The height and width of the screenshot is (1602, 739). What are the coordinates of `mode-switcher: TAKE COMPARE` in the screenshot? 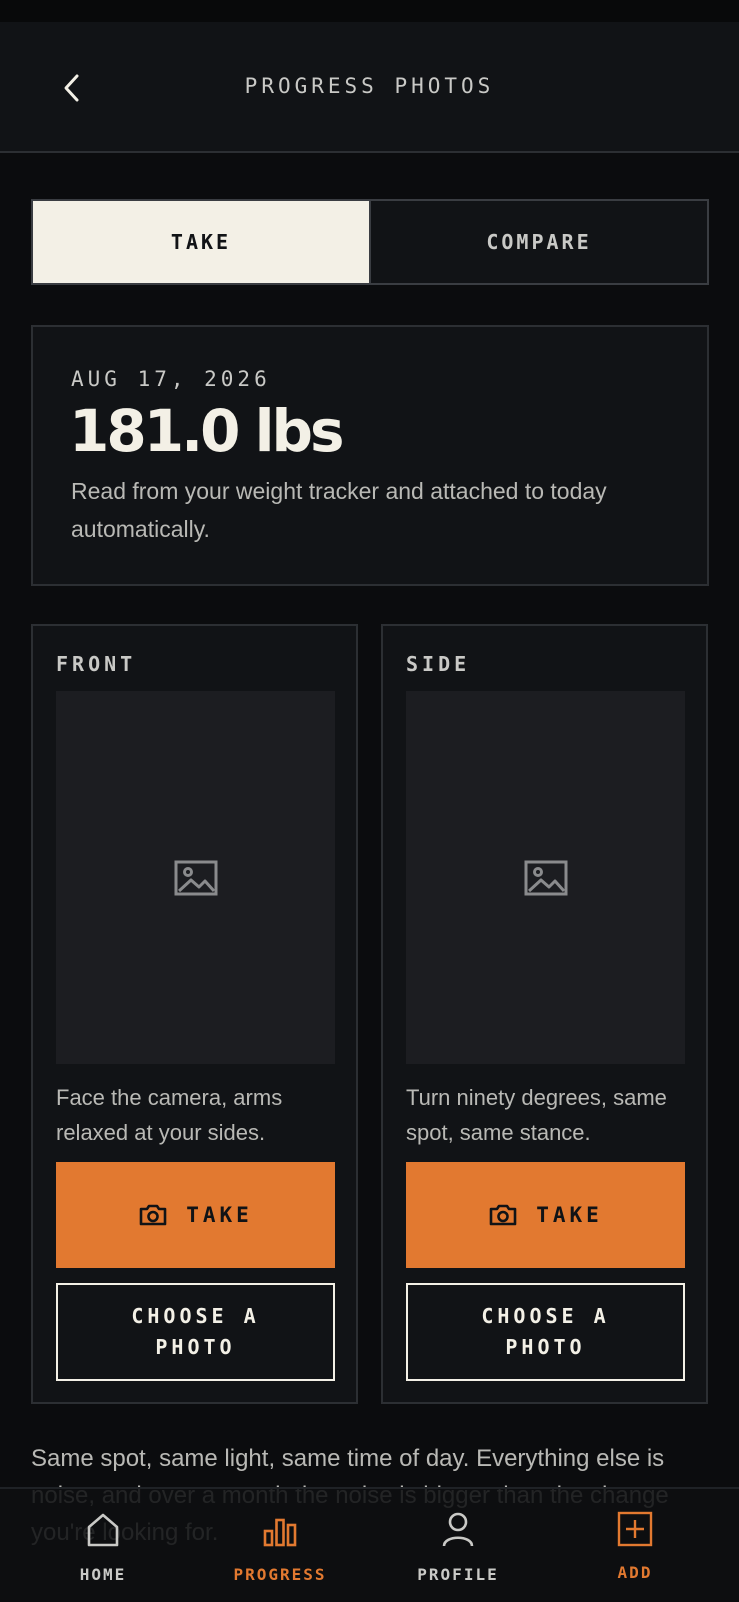 It's located at (370, 242).